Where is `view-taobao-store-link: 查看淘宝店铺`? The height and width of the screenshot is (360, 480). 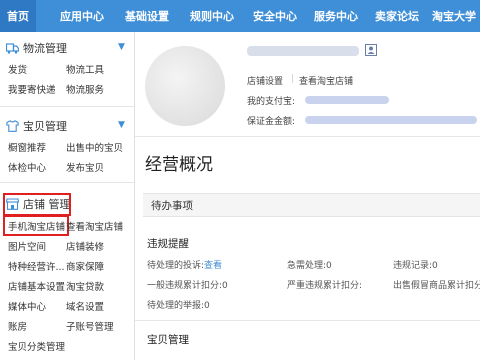 view-taobao-store-link: 查看淘宝店铺 is located at coordinates (326, 80).